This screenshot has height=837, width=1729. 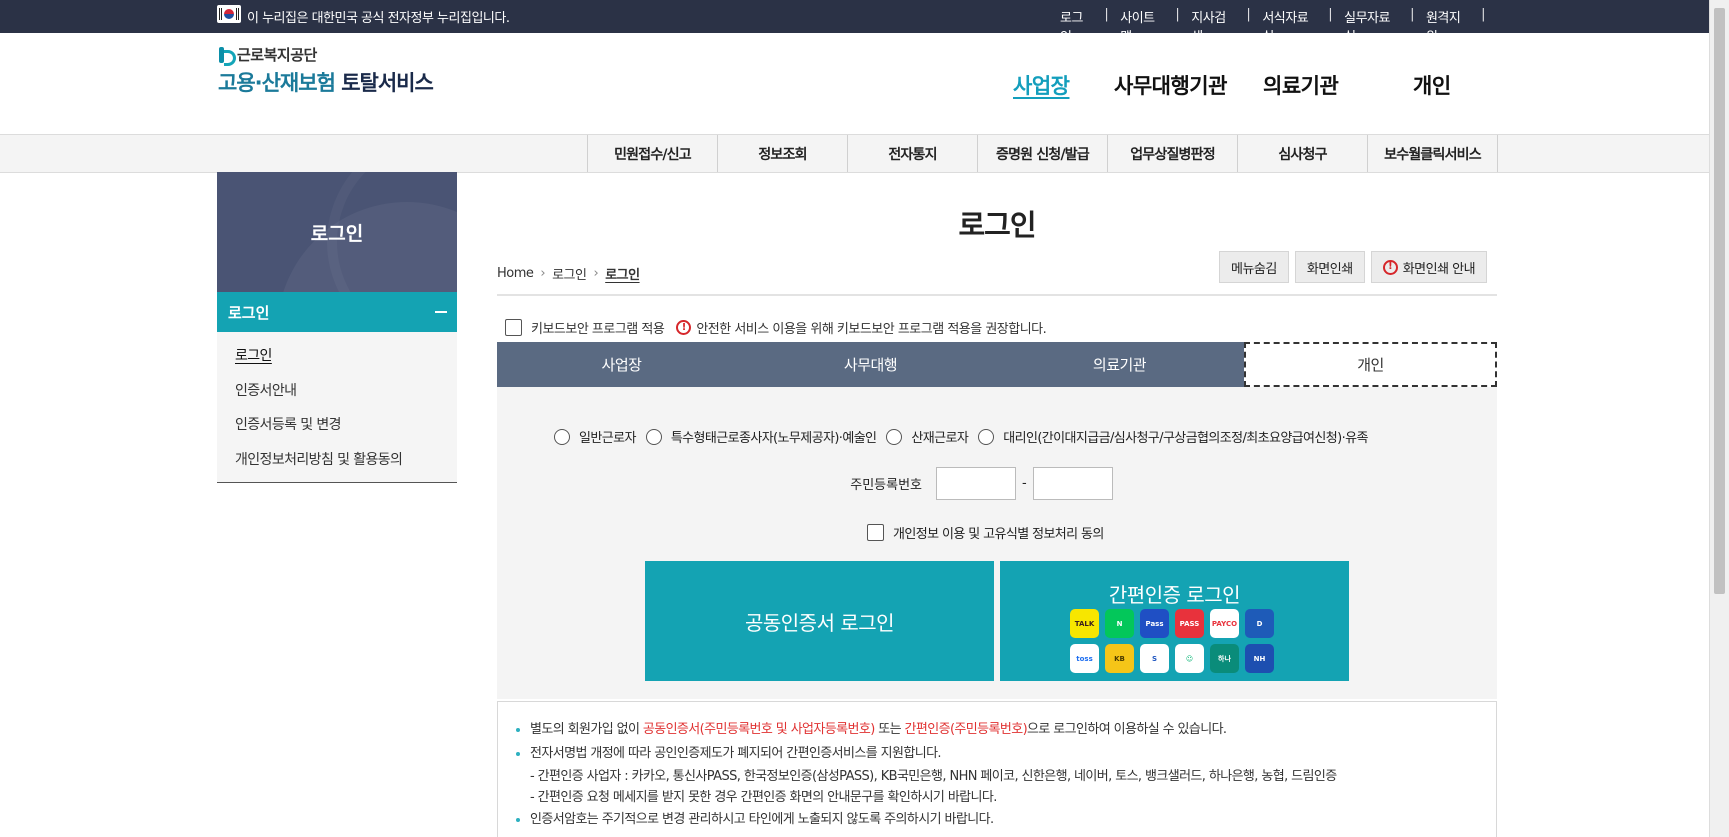 I want to click on rrn-label: 주민등록번호, so click(x=886, y=485).